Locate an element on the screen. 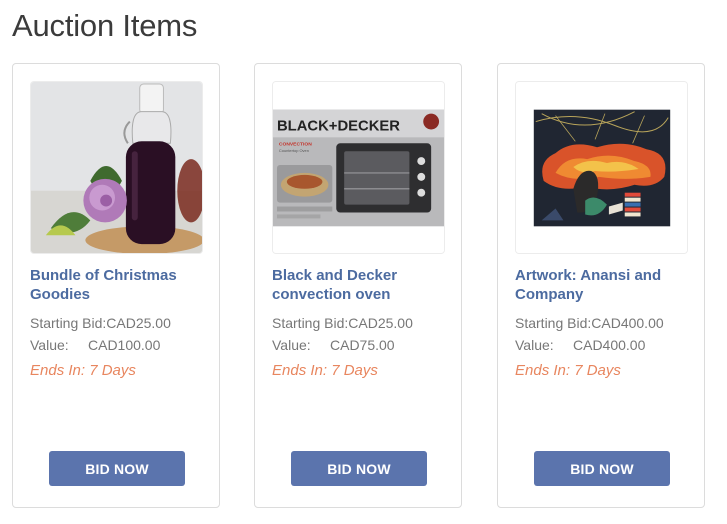 Image resolution: width=727 pixels, height=524 pixels. oven-box-photo: BLACK+DECKER CONVECTION Countertop Oven is located at coordinates (358, 167).